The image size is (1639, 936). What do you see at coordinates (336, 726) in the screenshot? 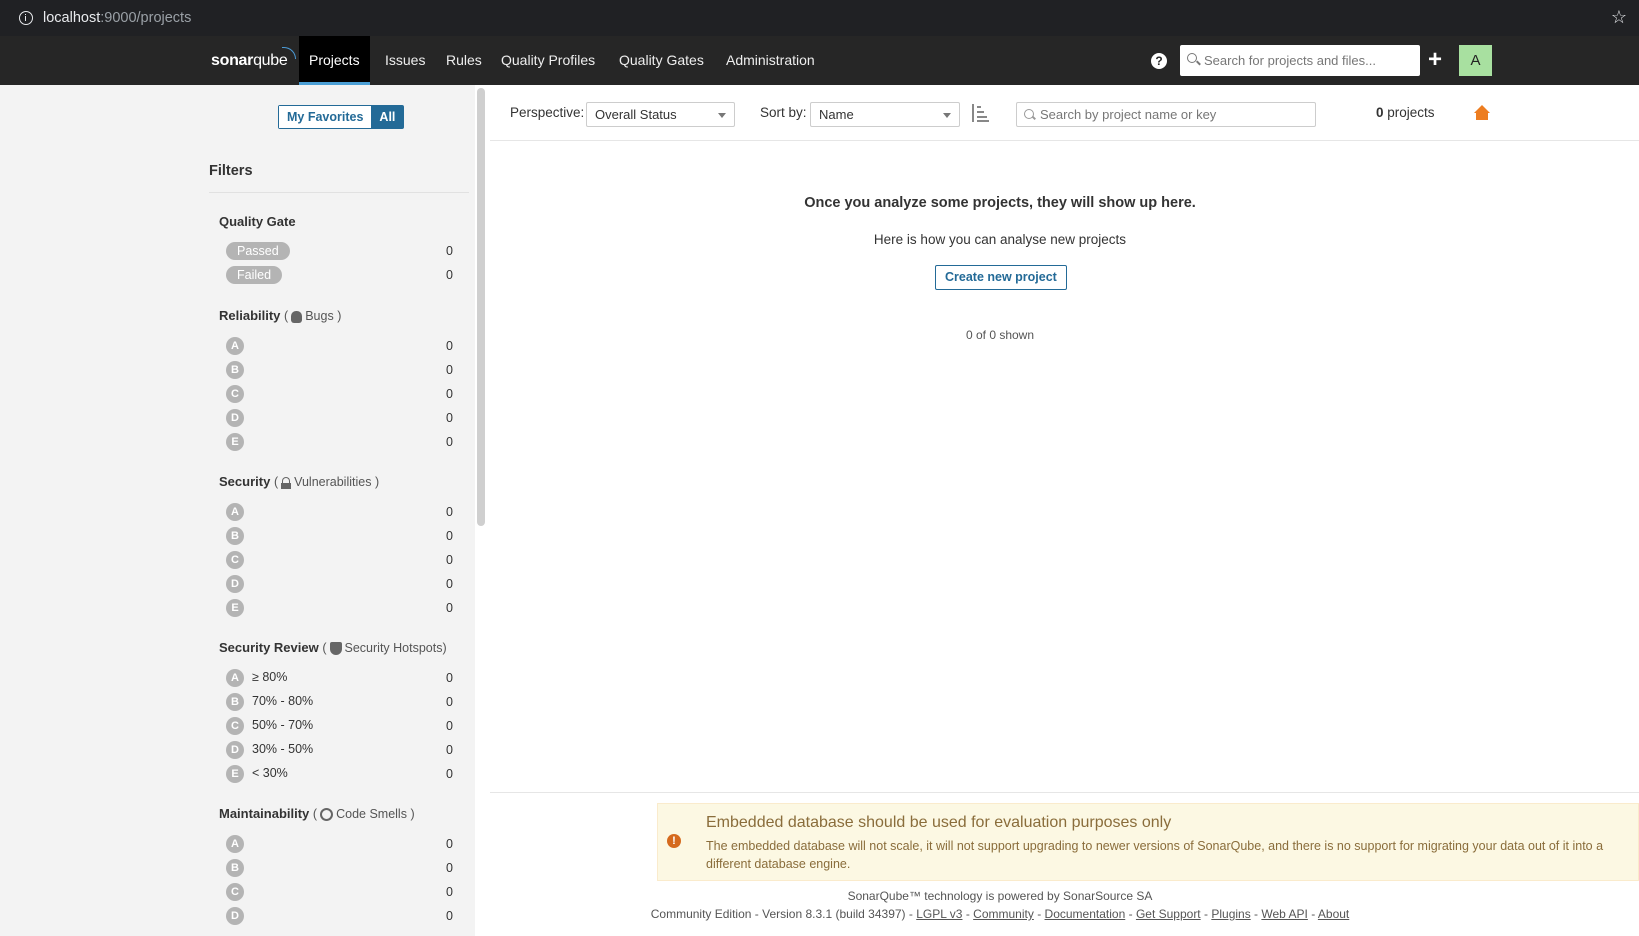
I see `security-review-option-c: C 50% - 70% 0` at bounding box center [336, 726].